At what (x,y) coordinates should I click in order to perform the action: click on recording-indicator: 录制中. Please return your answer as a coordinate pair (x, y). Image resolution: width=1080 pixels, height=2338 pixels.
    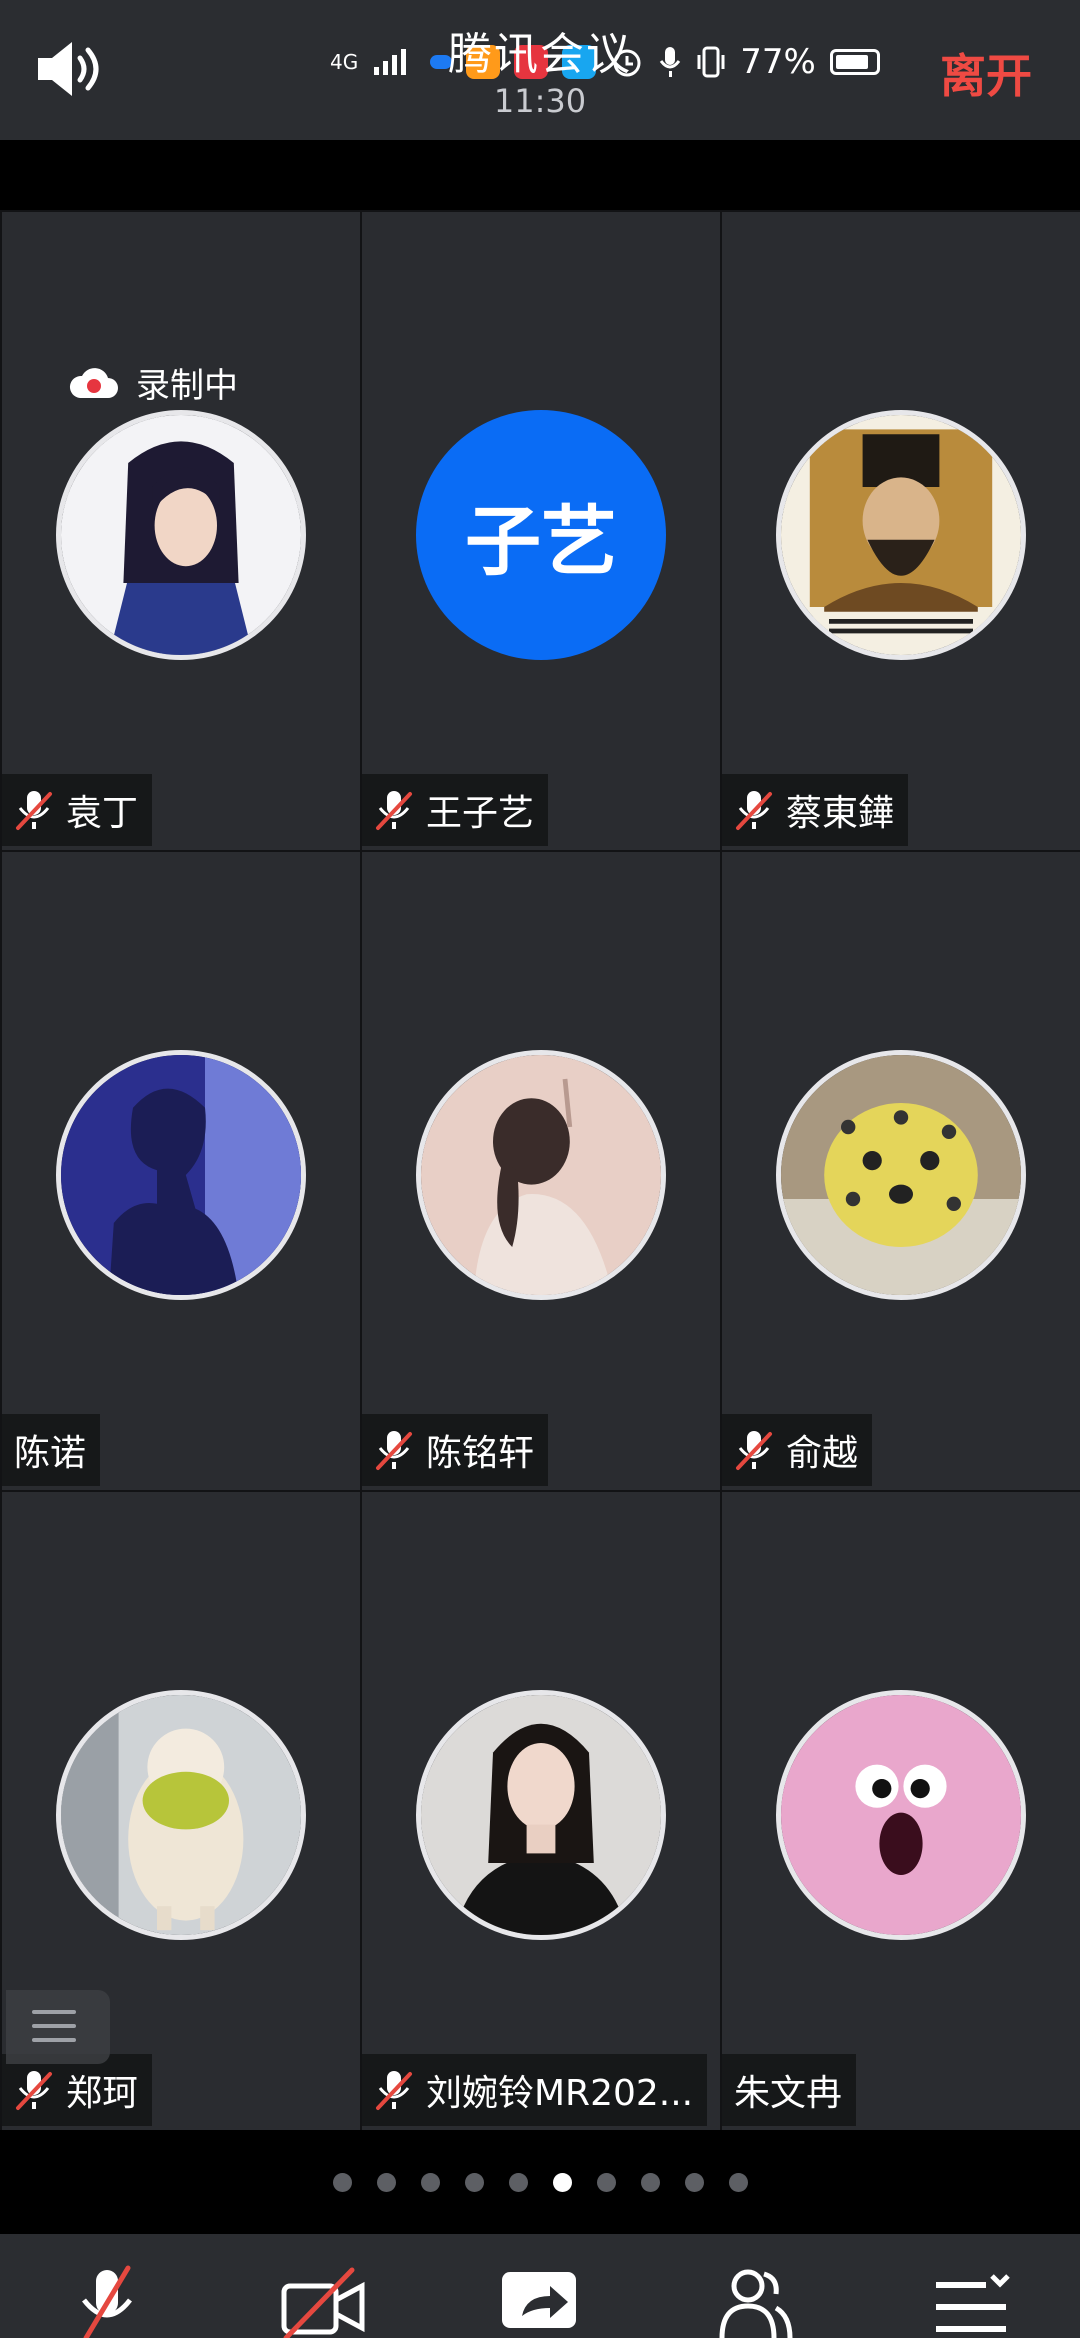
    Looking at the image, I should click on (153, 382).